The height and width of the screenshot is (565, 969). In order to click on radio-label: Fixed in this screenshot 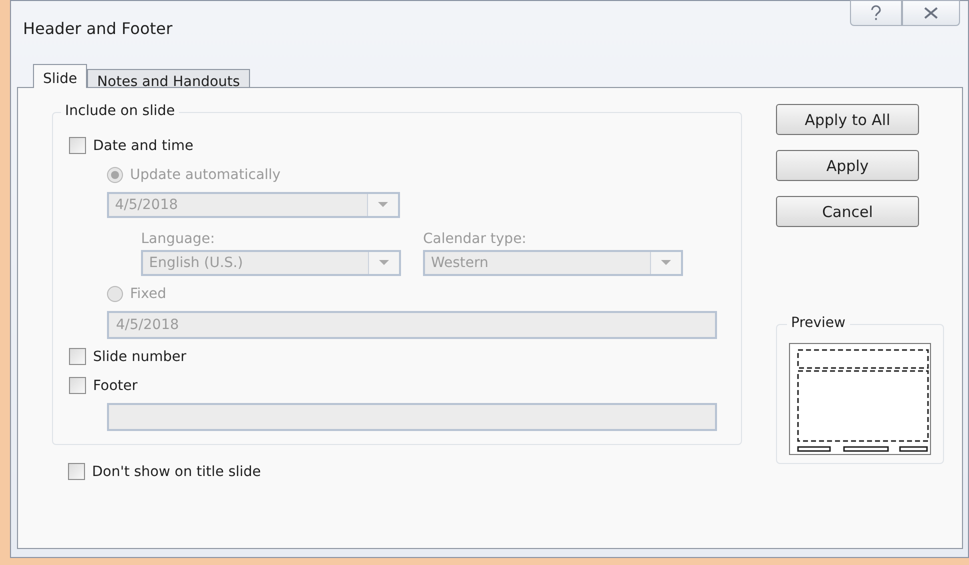, I will do `click(148, 294)`.